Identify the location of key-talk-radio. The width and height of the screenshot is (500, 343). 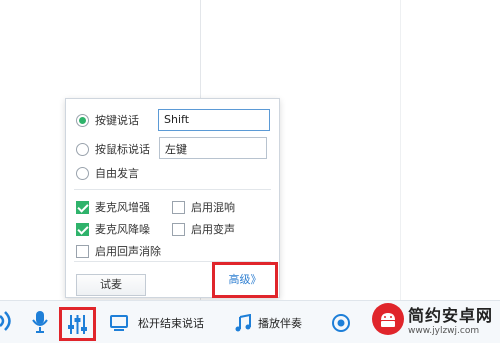
(82, 120).